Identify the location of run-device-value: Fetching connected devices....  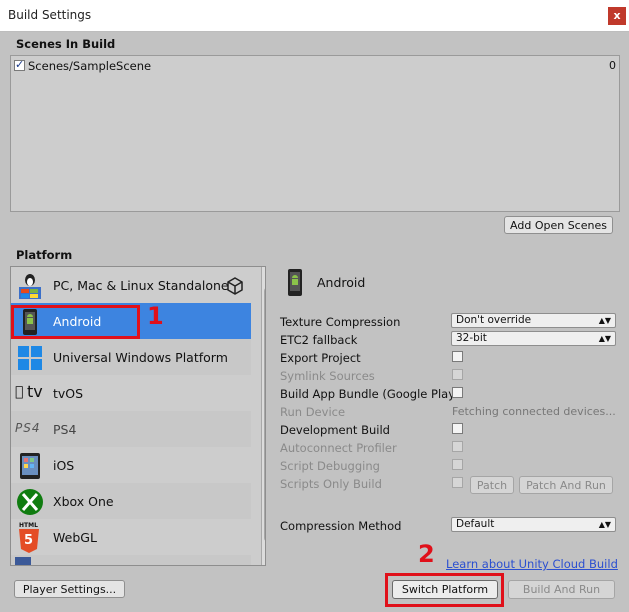
(534, 411).